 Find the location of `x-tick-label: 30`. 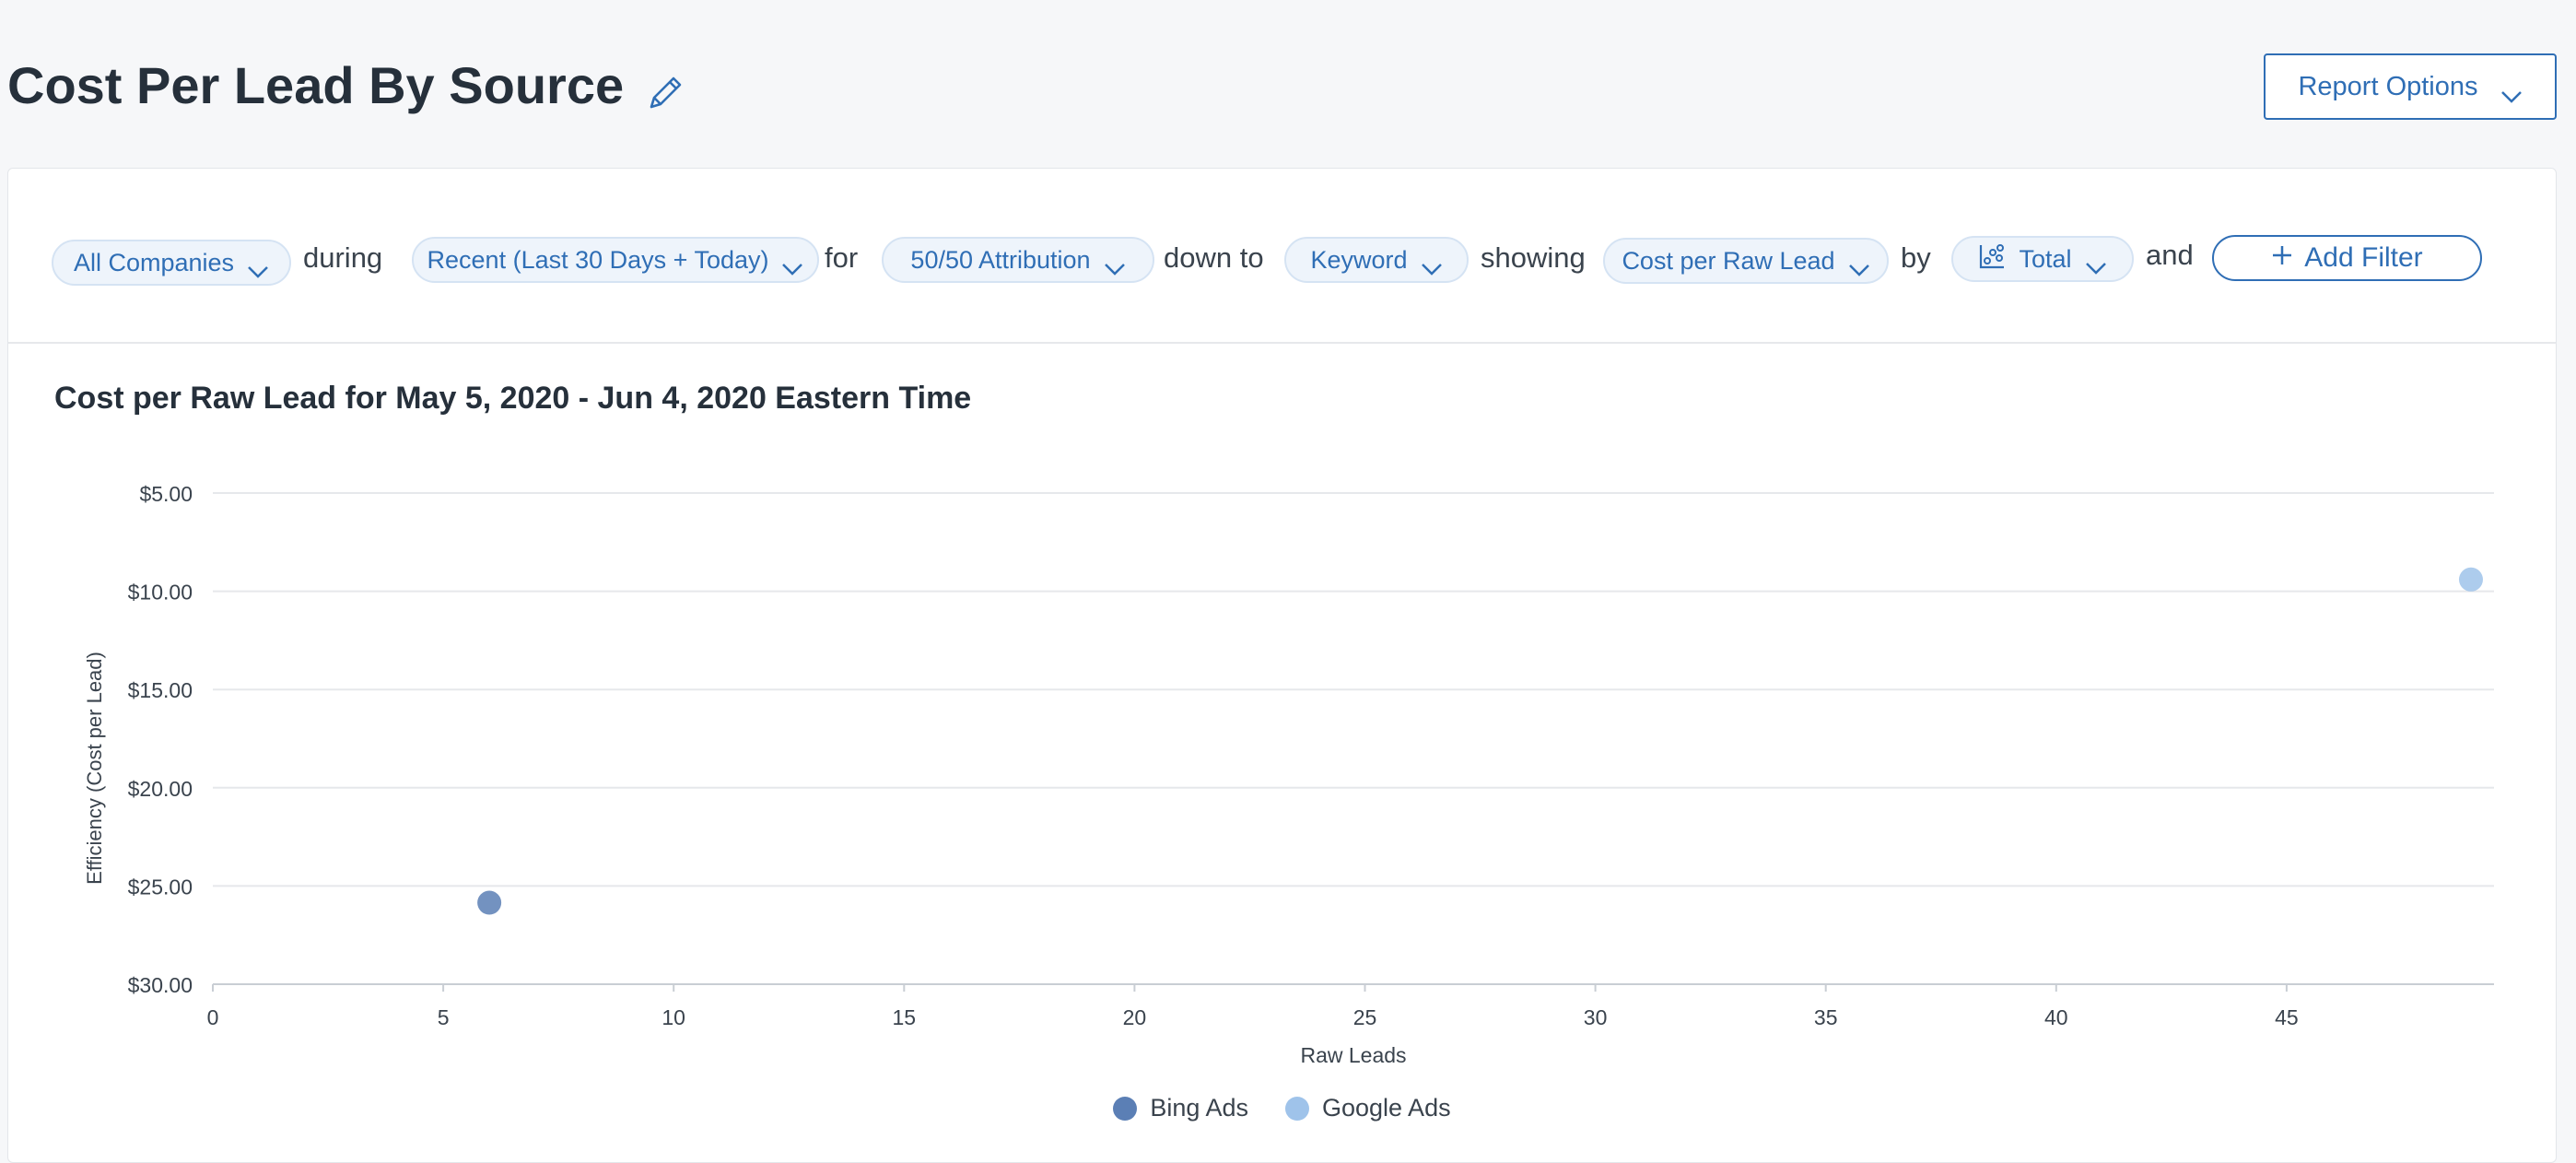

x-tick-label: 30 is located at coordinates (1596, 1017).